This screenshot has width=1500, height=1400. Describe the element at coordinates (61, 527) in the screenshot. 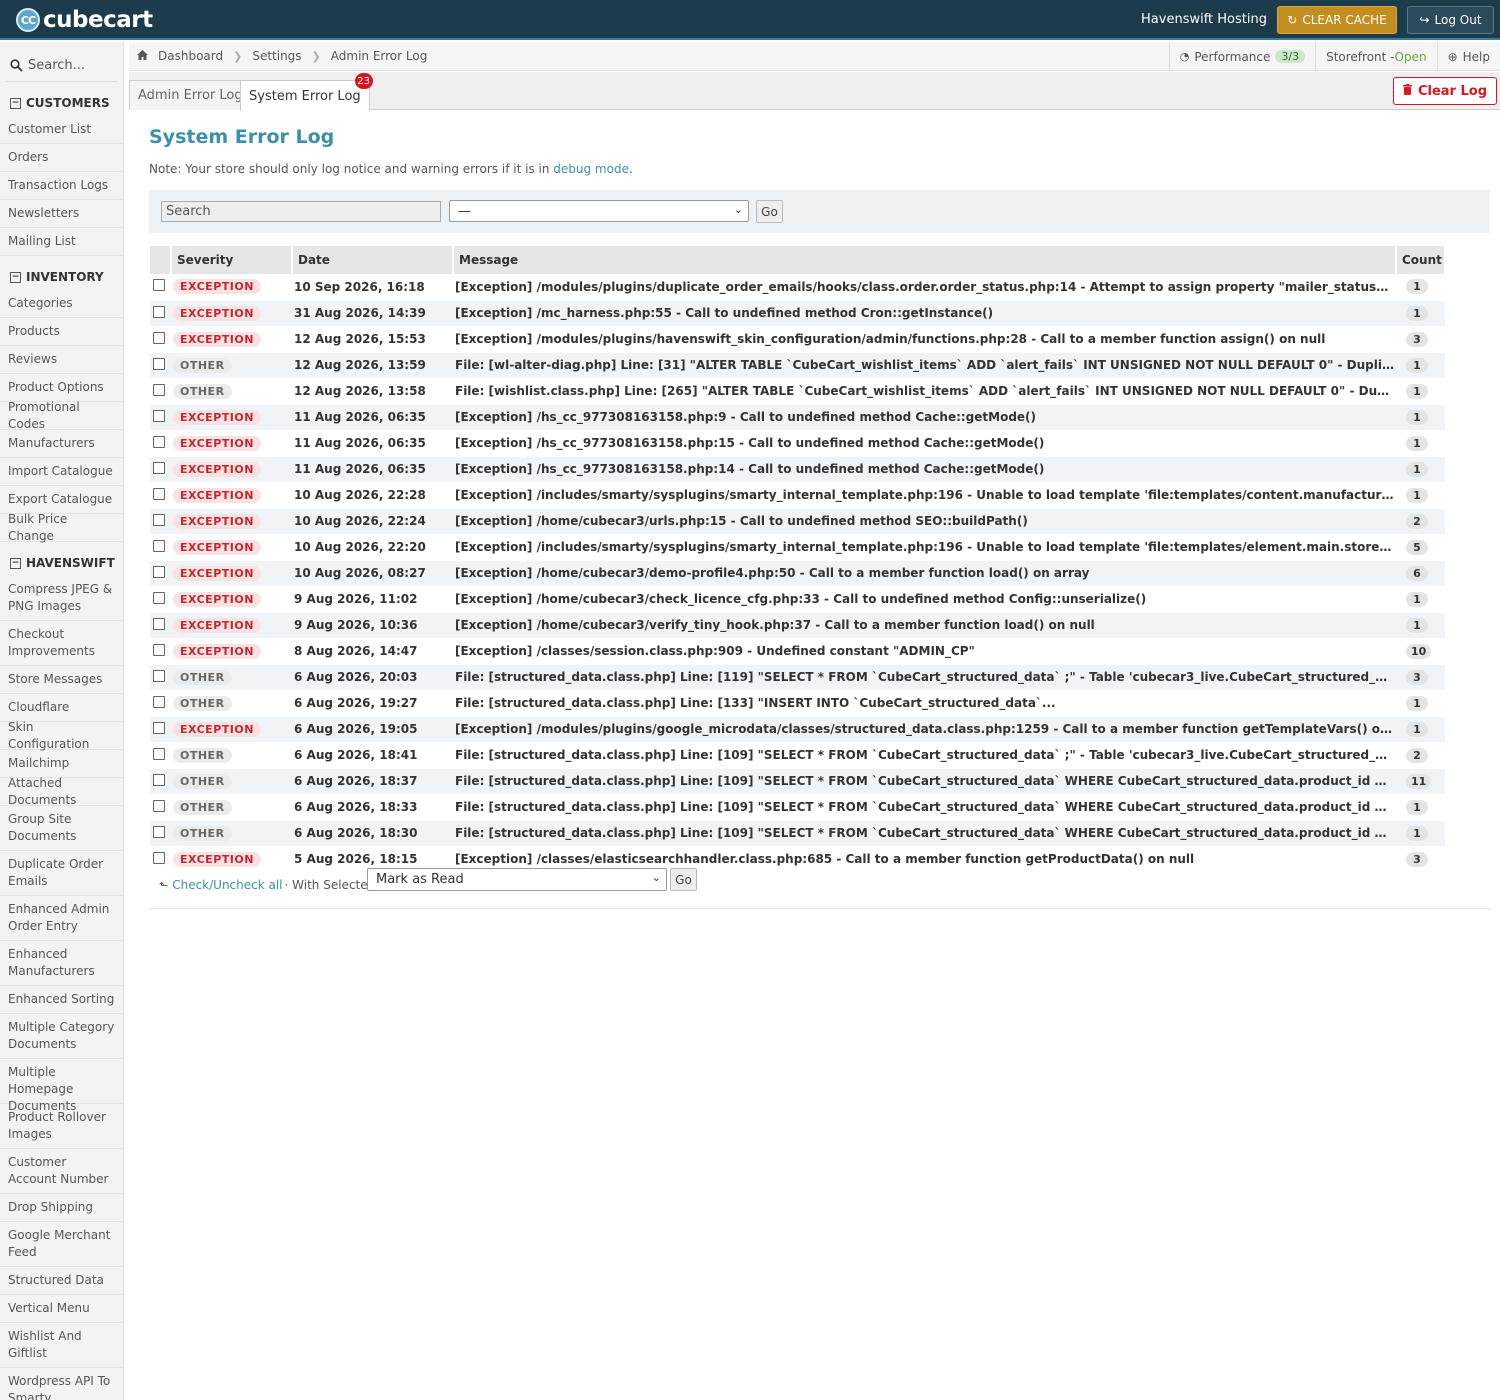

I see `sidebar-item-bulk-price-change: Bulk Price Change` at that location.